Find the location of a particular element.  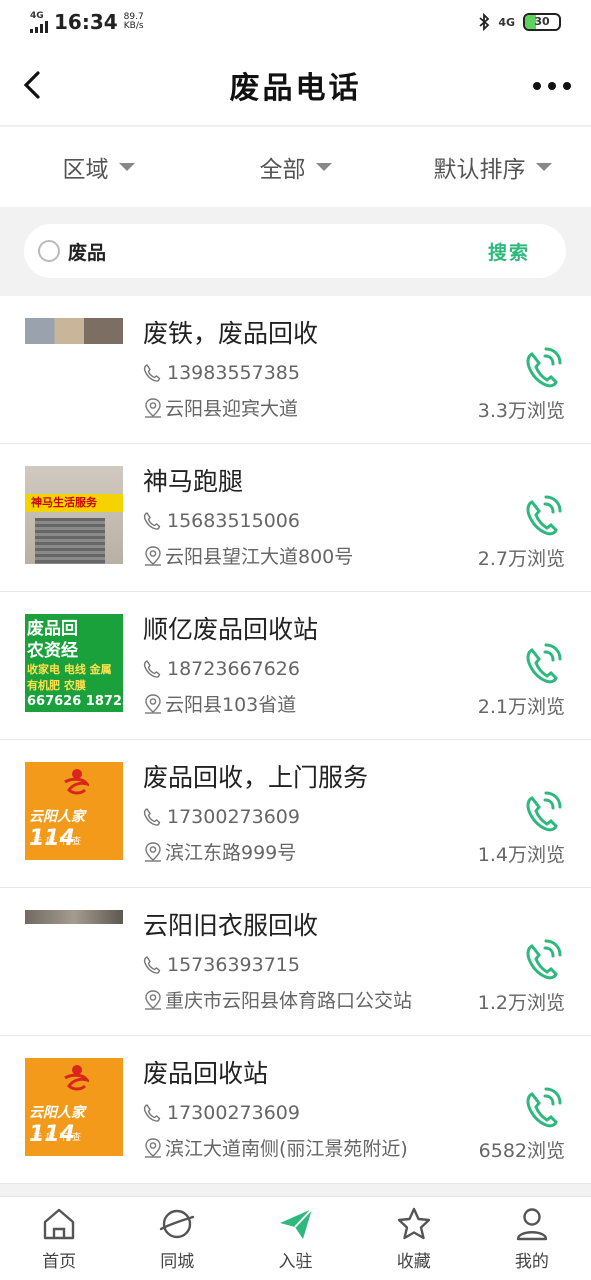

home-icon is located at coordinates (59, 1224).